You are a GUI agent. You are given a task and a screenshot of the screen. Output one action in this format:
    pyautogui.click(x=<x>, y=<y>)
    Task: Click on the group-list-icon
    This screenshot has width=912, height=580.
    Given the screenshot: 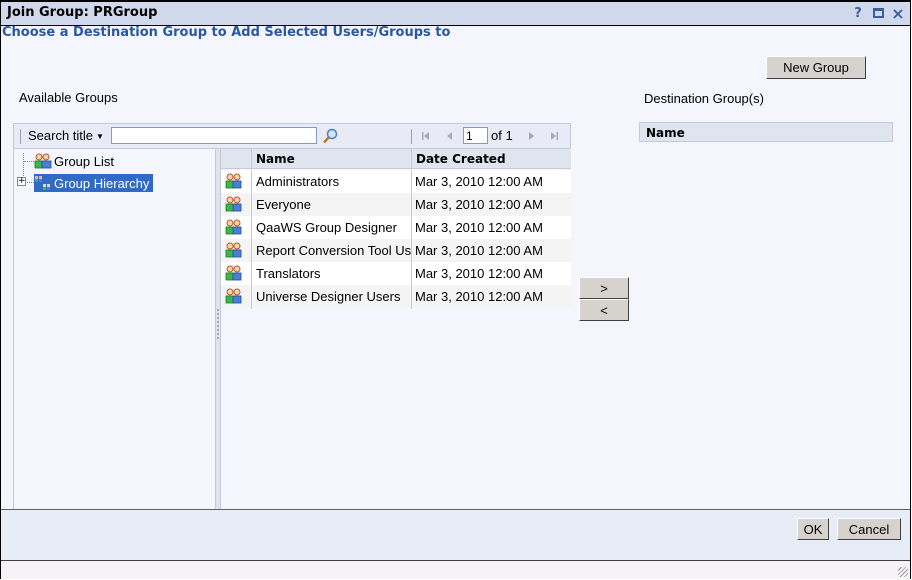 What is the action you would take?
    pyautogui.click(x=43, y=161)
    